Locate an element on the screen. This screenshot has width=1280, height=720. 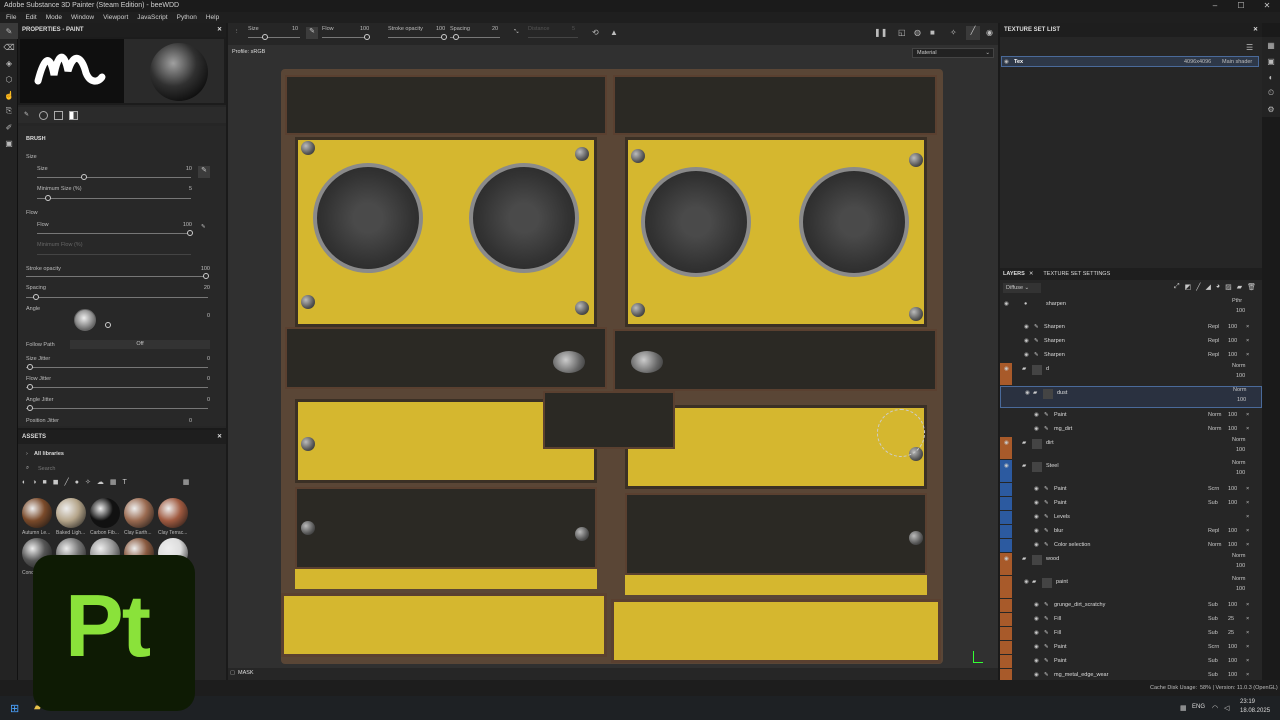
maximize-icon: ☐ is located at coordinates (1241, 6).